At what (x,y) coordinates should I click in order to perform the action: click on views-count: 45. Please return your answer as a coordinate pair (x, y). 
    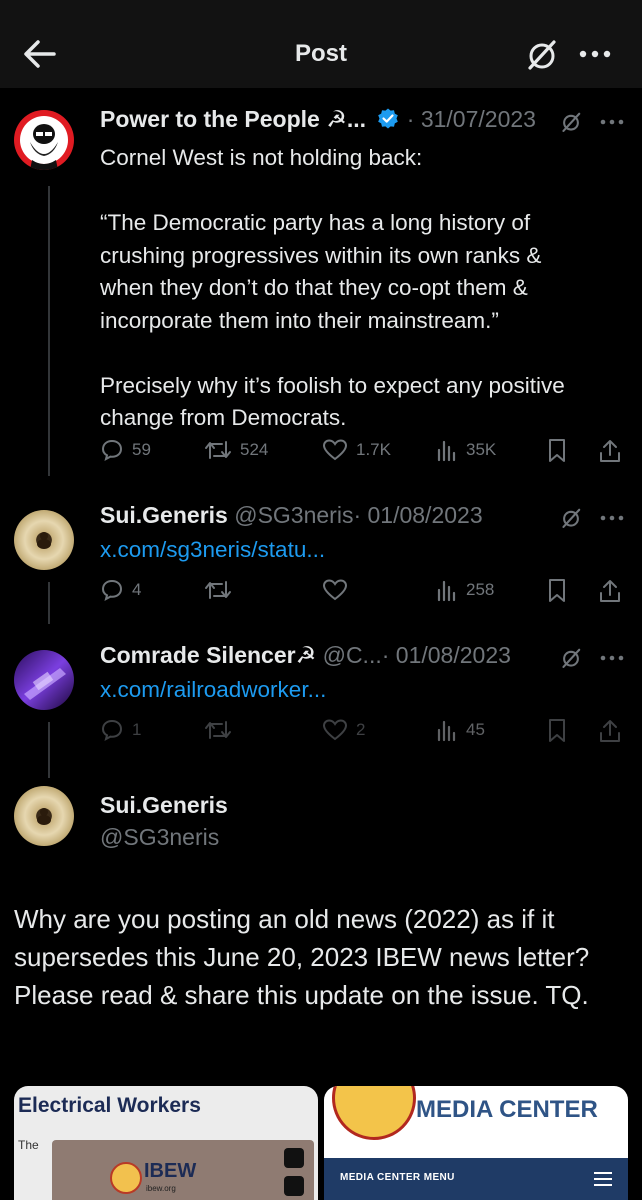
    Looking at the image, I should click on (475, 729).